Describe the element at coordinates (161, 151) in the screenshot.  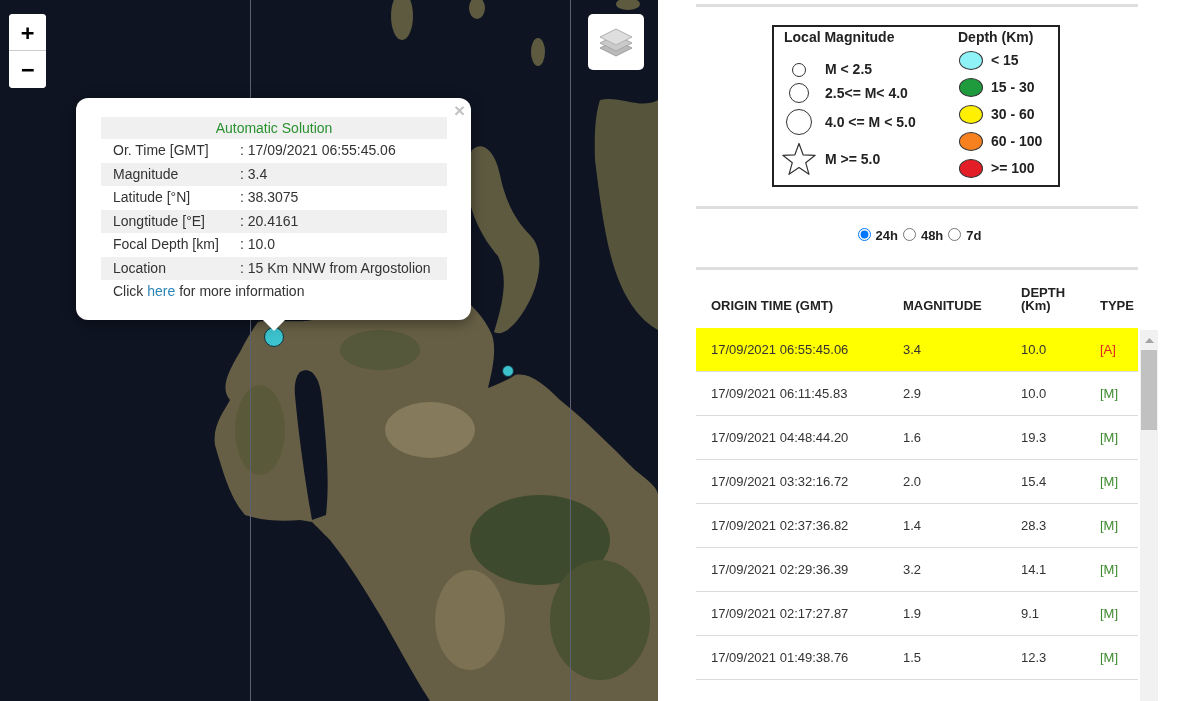
I see `info-label: Or. Time [GMT]` at that location.